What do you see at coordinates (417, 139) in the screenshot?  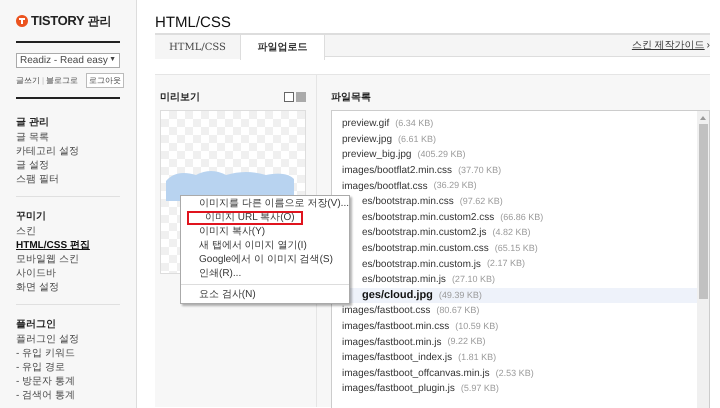 I see `file-size: (6.61 KB)` at bounding box center [417, 139].